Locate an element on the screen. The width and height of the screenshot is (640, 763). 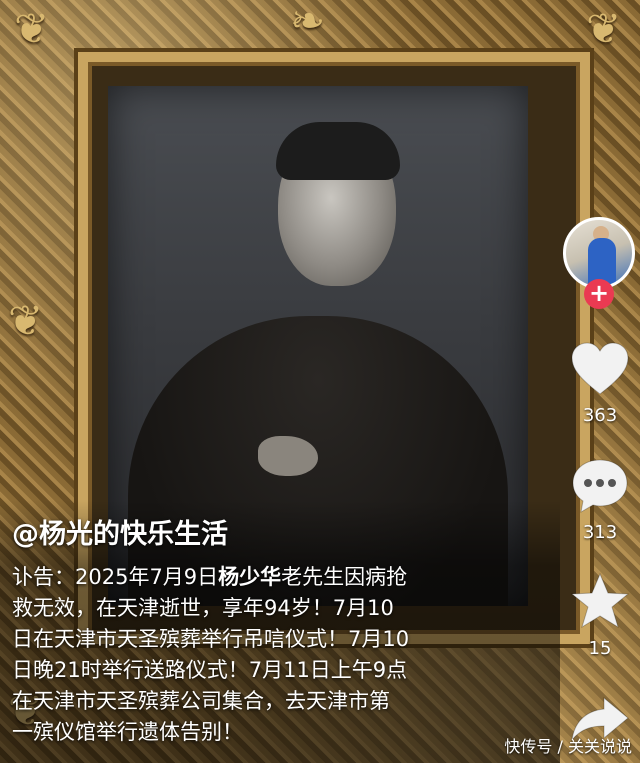
like-heart-icon is located at coordinates (600, 370).